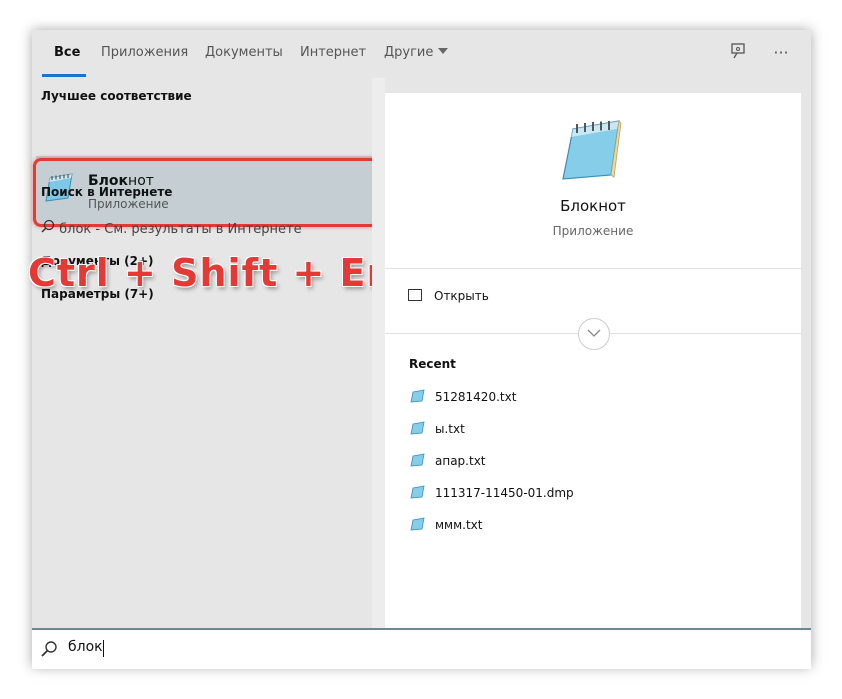 Image resolution: width=842 pixels, height=699 pixels. What do you see at coordinates (64, 75) in the screenshot?
I see `active-tab-indicator` at bounding box center [64, 75].